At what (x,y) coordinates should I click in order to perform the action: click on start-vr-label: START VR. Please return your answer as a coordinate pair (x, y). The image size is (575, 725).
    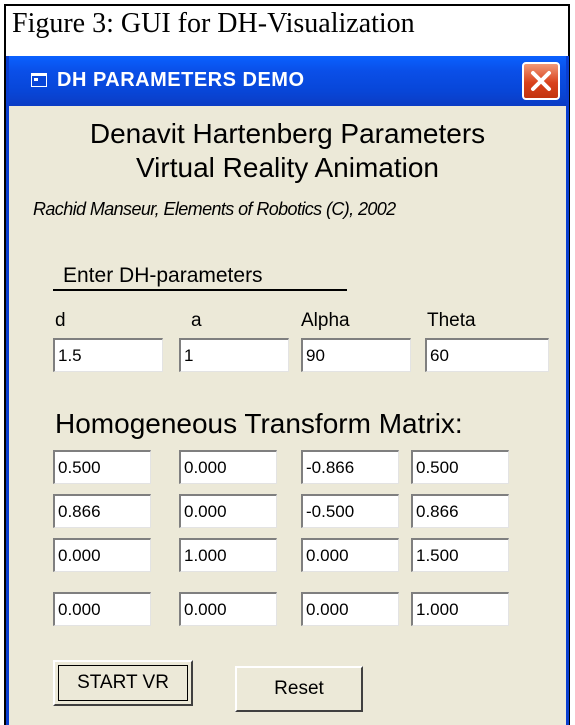
    Looking at the image, I should click on (123, 682).